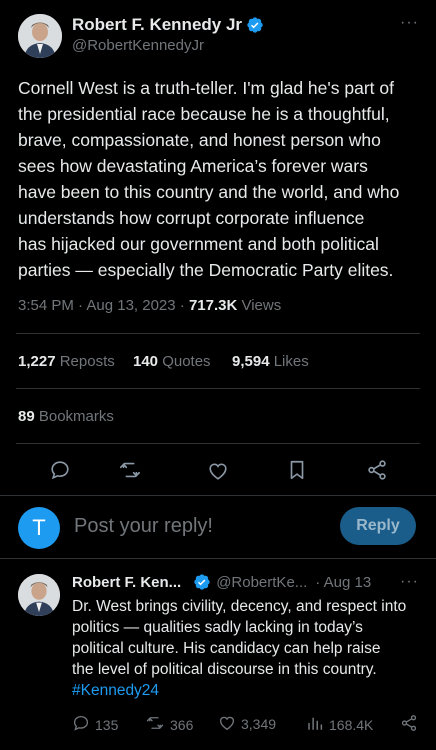 This screenshot has width=436, height=750. What do you see at coordinates (143, 526) in the screenshot?
I see `reply-input: Post your reply!` at bounding box center [143, 526].